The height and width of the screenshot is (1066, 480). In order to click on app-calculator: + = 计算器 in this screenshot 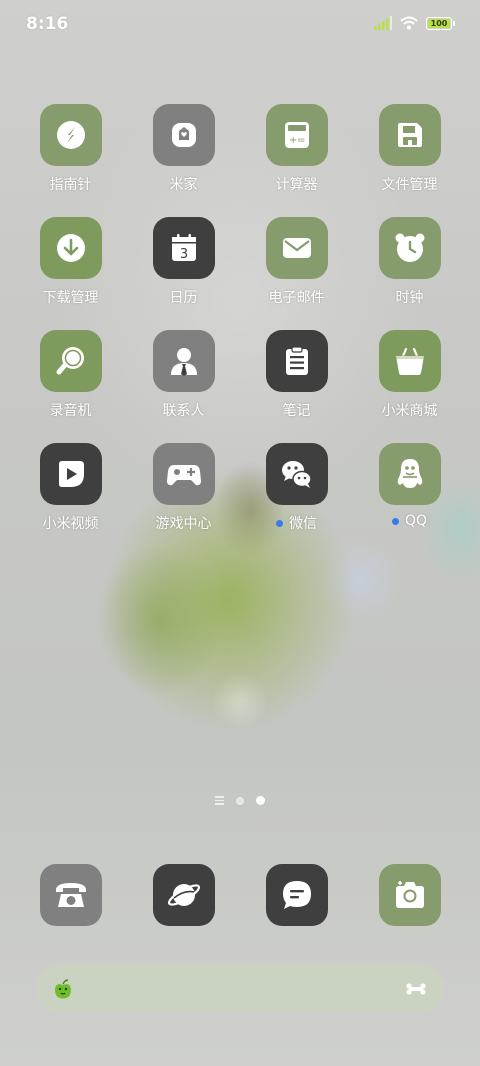, I will do `click(296, 160)`.